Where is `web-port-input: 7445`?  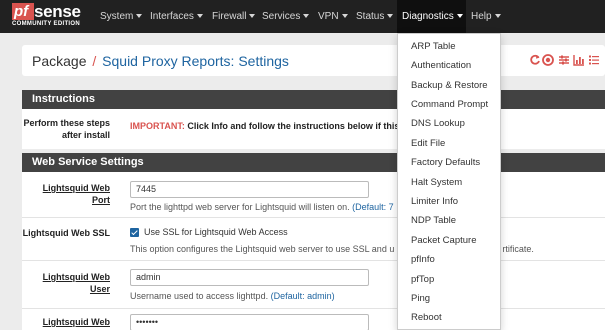 web-port-input: 7445 is located at coordinates (249, 189).